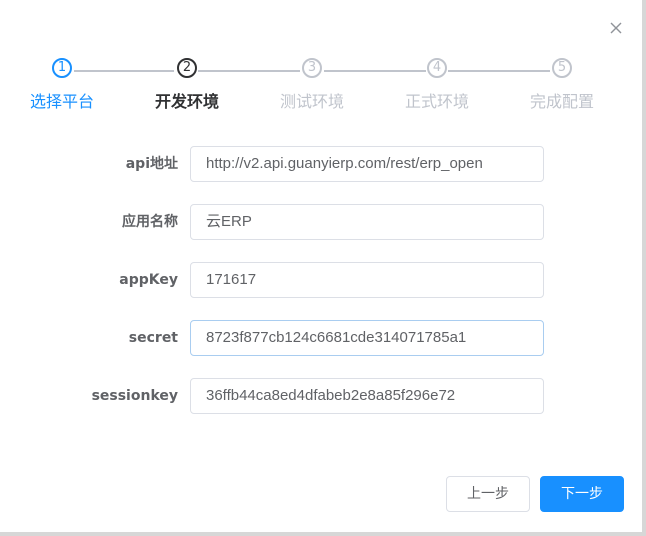  What do you see at coordinates (62, 68) in the screenshot?
I see `step-number: 1` at bounding box center [62, 68].